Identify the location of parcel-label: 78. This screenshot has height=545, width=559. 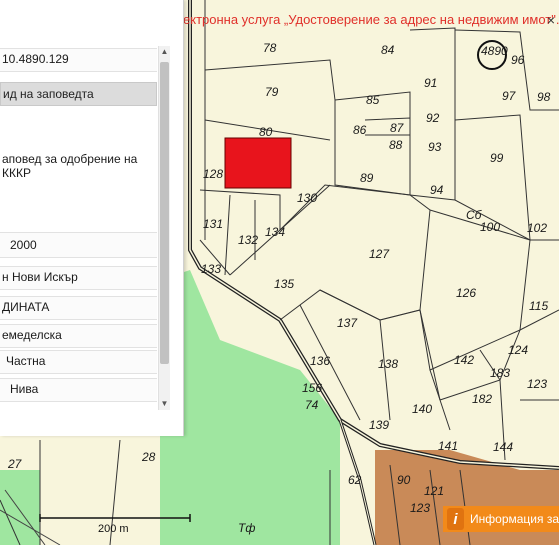
(270, 48).